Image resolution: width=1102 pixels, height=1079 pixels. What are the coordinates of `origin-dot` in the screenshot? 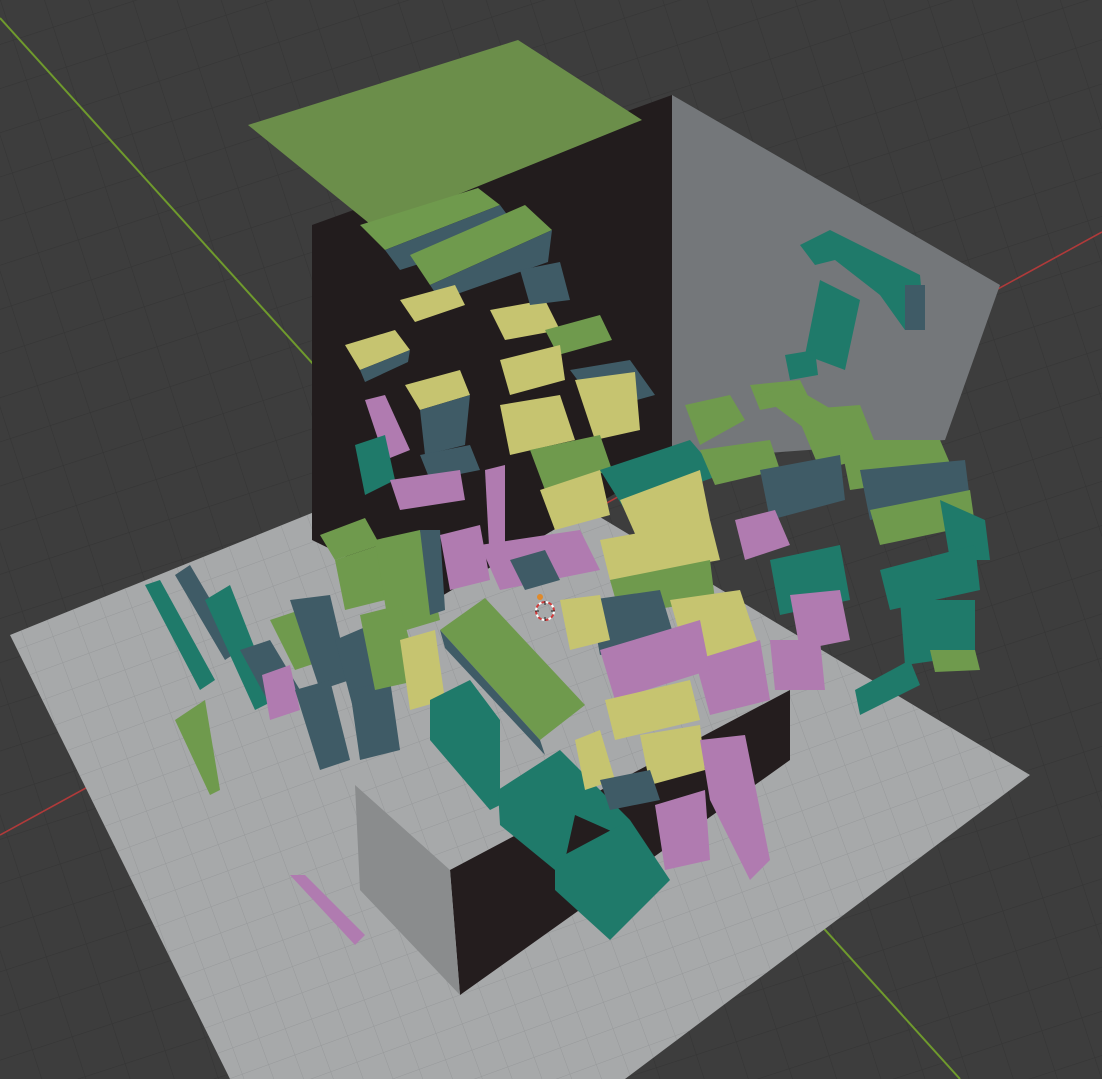 It's located at (540, 597).